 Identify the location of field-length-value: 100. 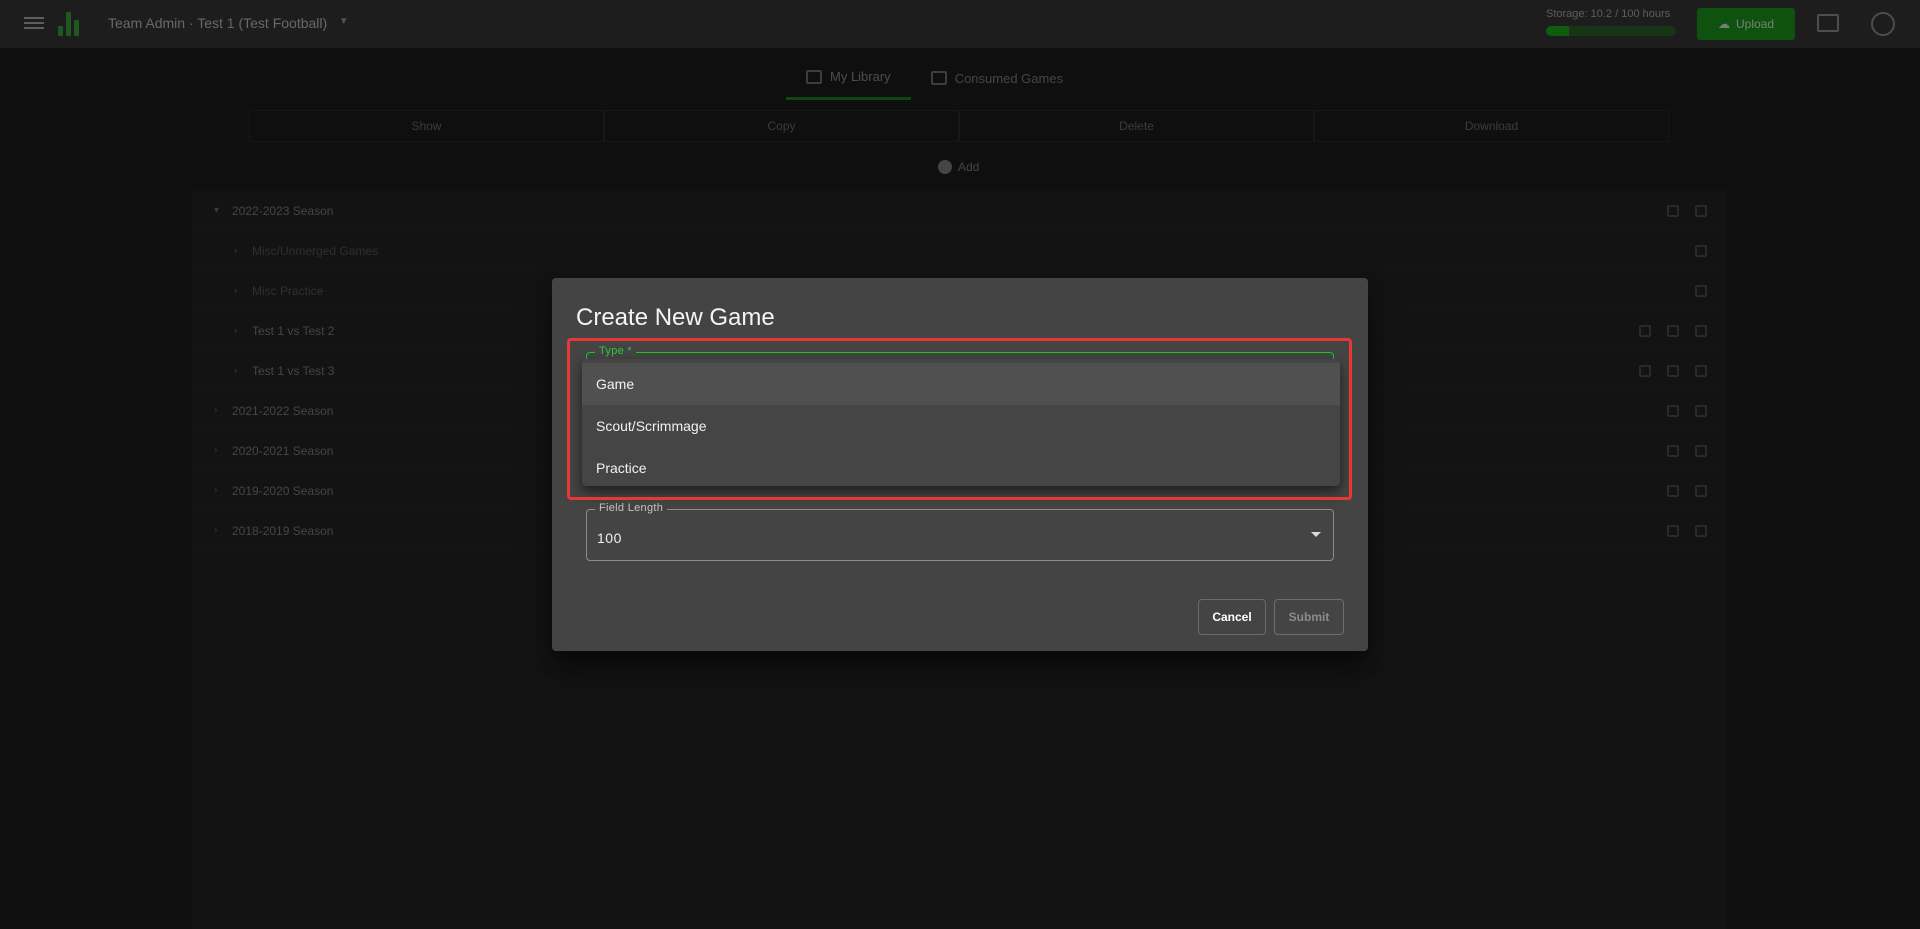
(609, 538).